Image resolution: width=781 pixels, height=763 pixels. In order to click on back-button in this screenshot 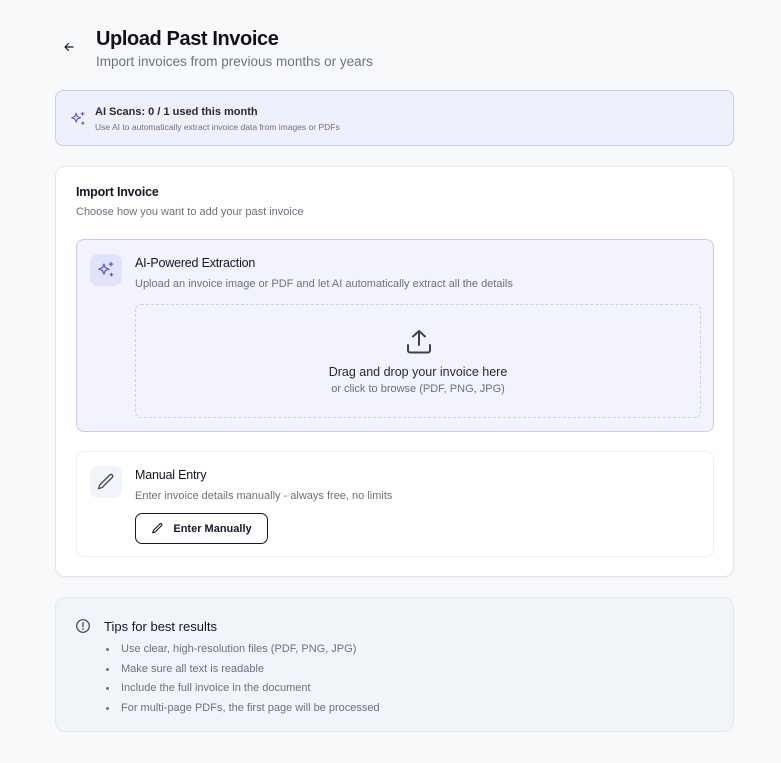, I will do `click(69, 47)`.